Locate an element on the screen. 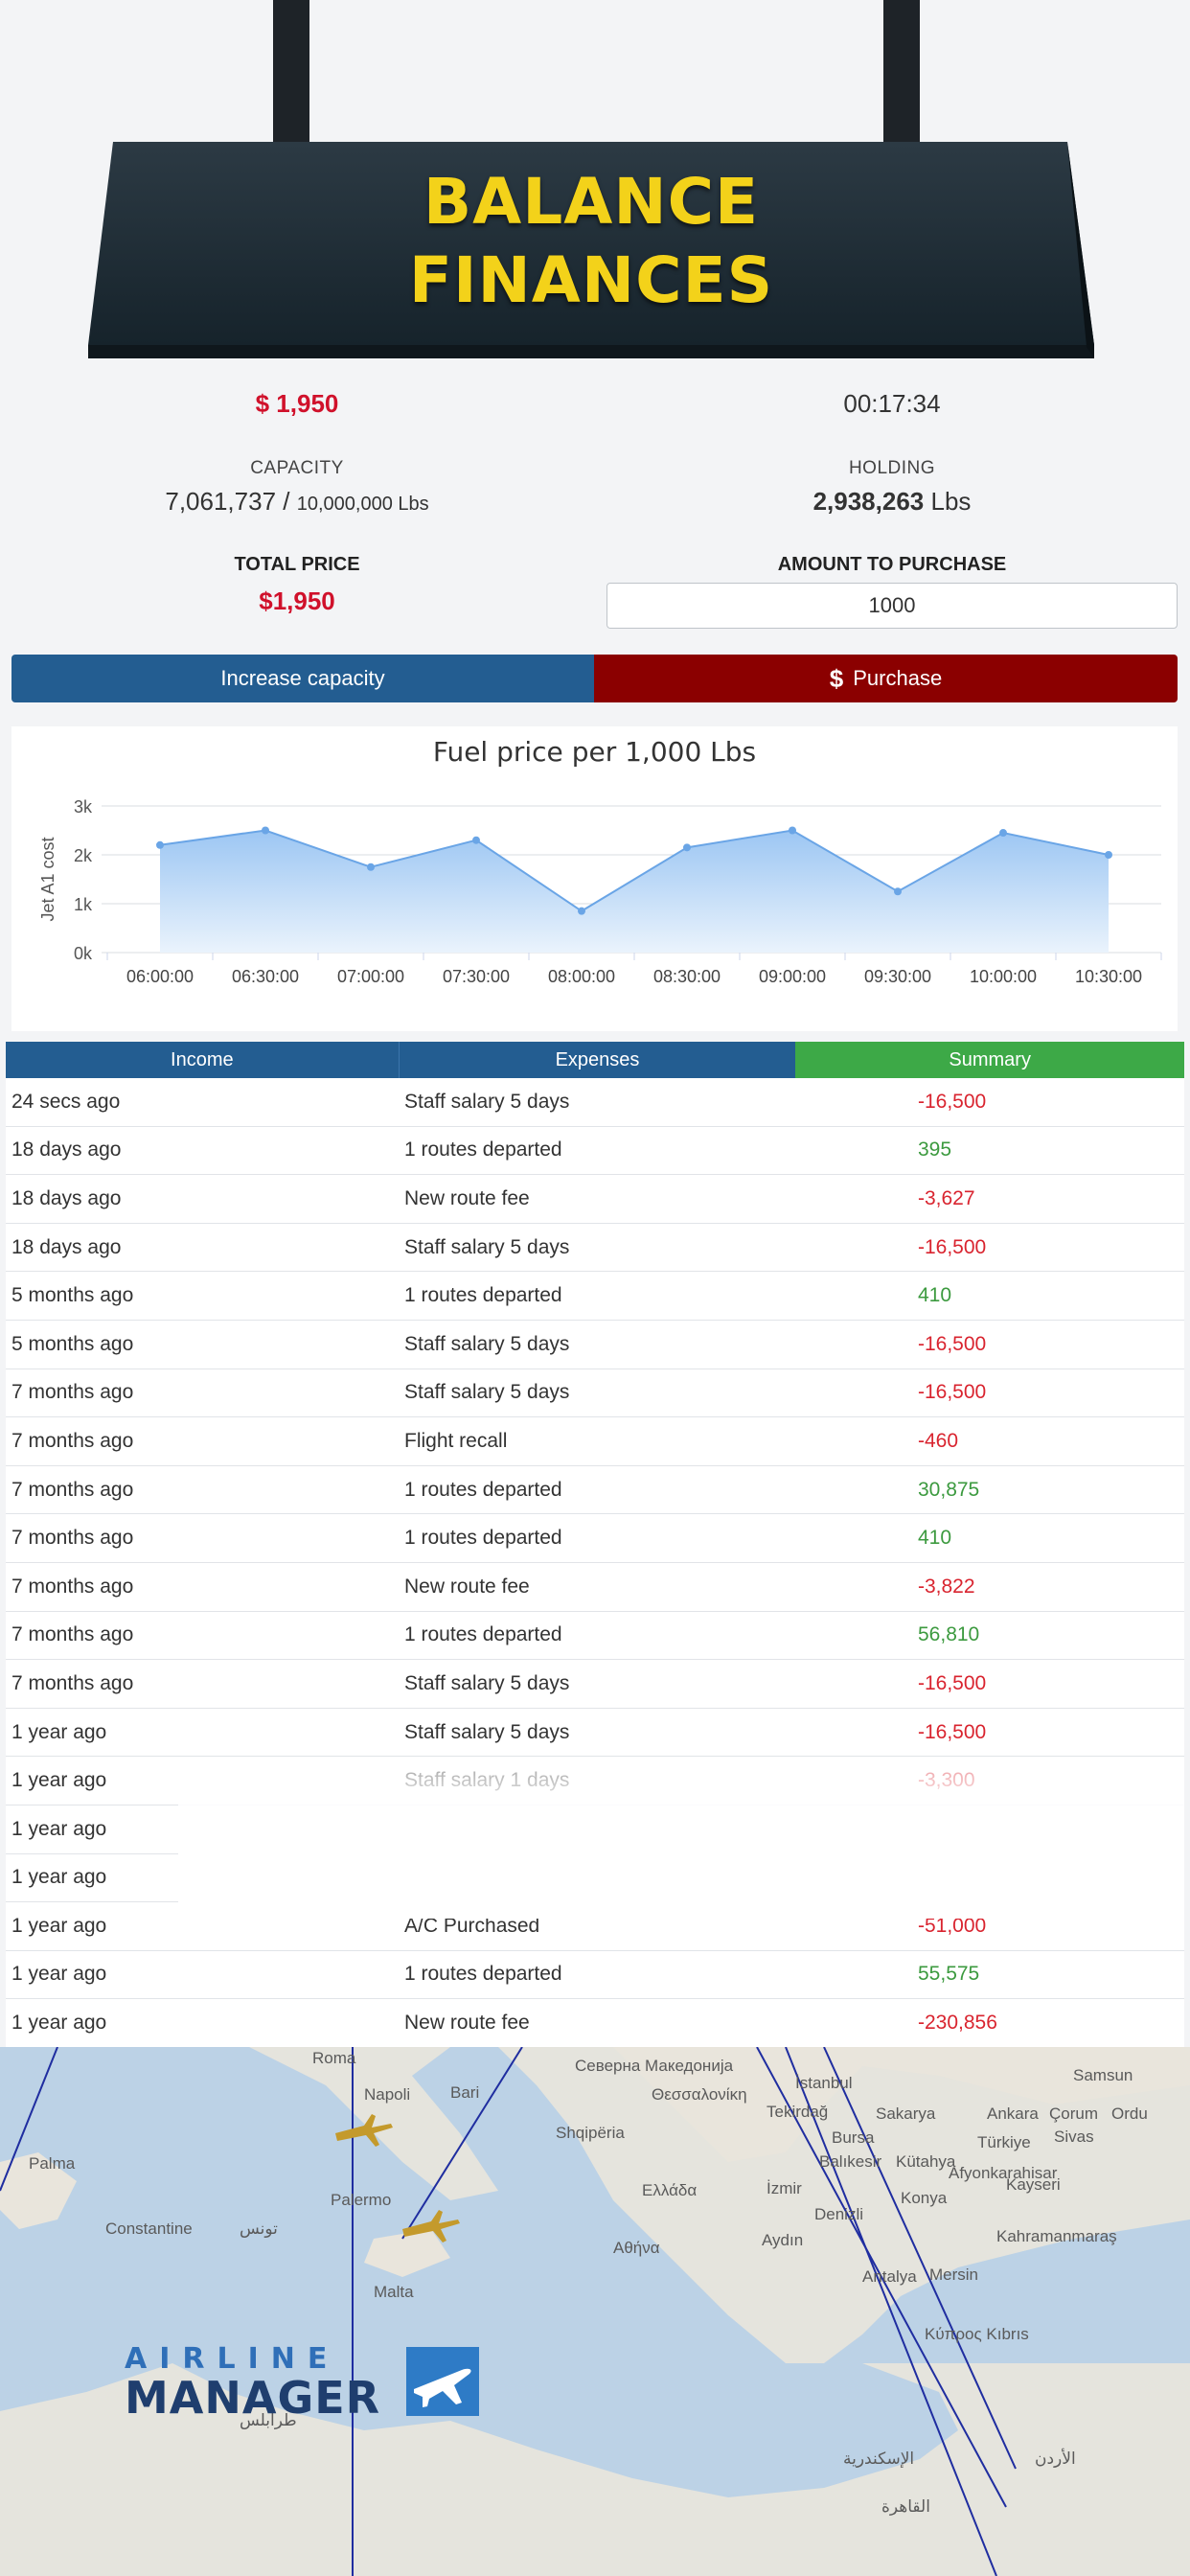 The height and width of the screenshot is (2576, 1190). map-place-label: Bari is located at coordinates (465, 2092).